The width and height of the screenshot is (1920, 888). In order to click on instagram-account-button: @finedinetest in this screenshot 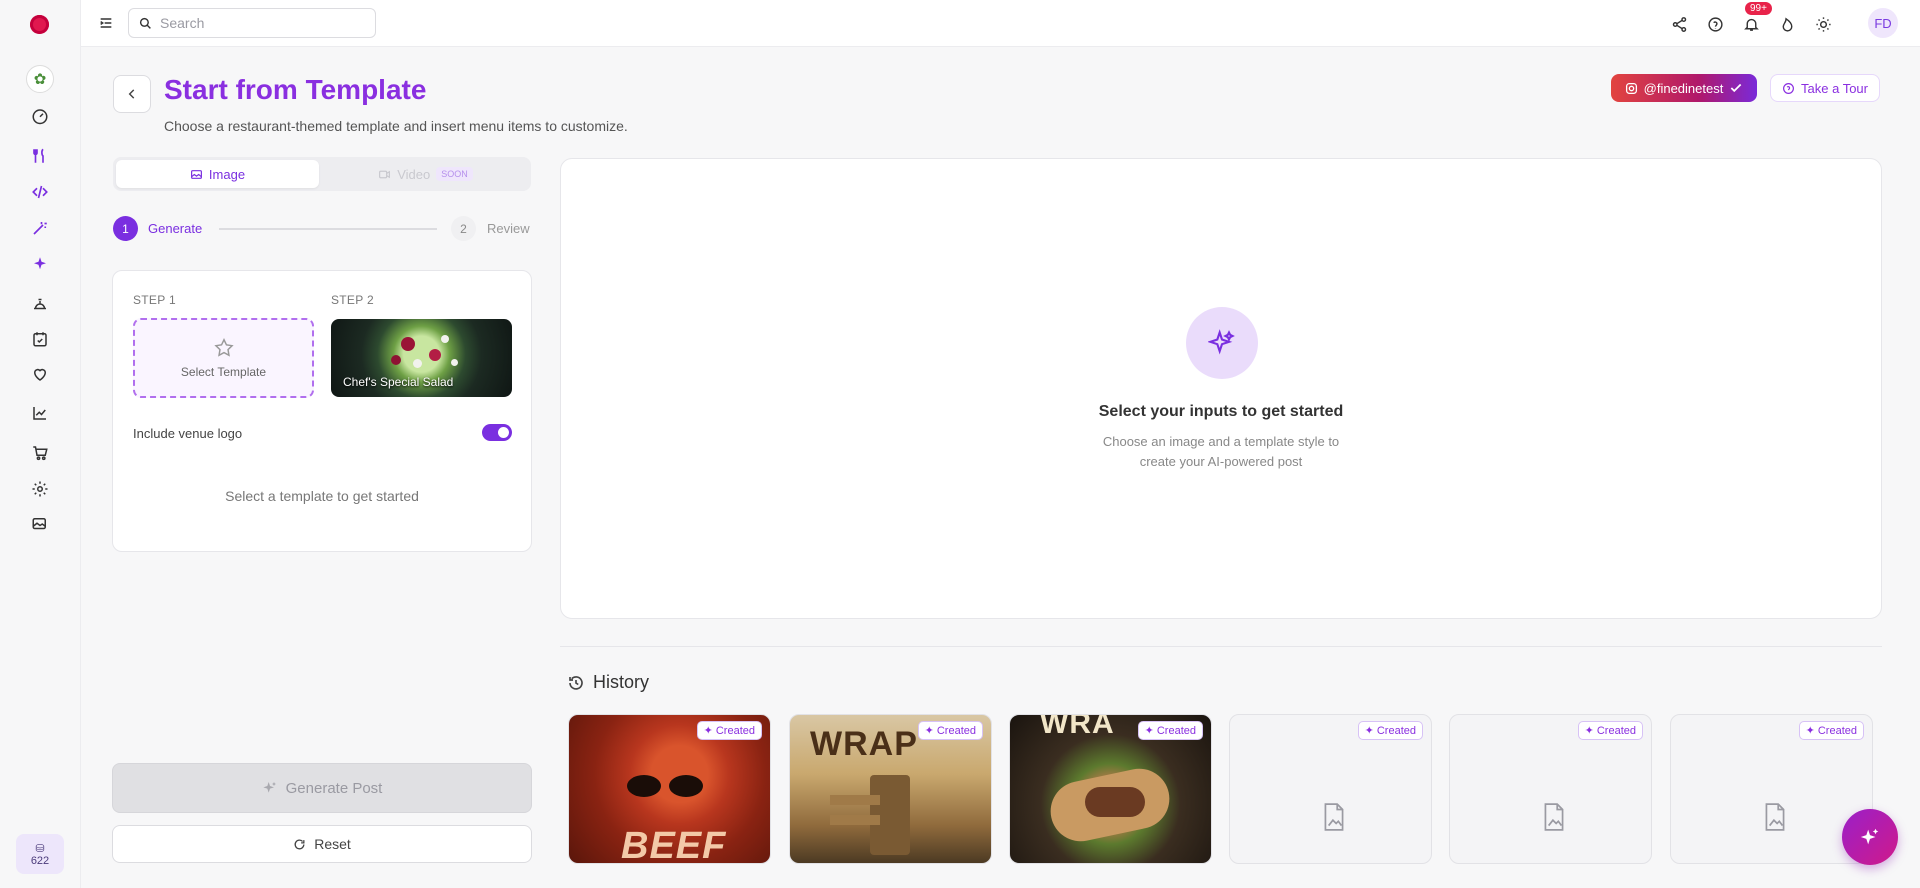, I will do `click(1684, 88)`.